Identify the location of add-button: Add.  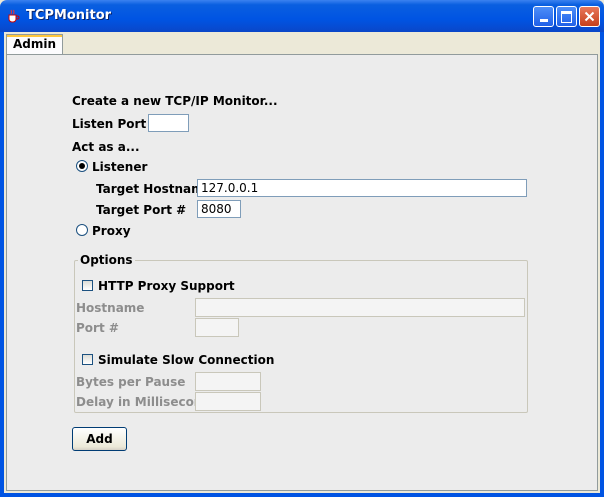
(99, 439).